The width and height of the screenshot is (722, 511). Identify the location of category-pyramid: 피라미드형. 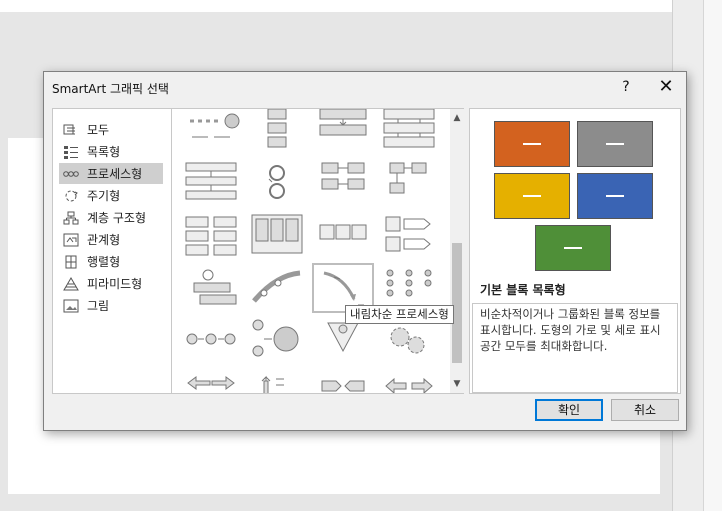
(111, 283).